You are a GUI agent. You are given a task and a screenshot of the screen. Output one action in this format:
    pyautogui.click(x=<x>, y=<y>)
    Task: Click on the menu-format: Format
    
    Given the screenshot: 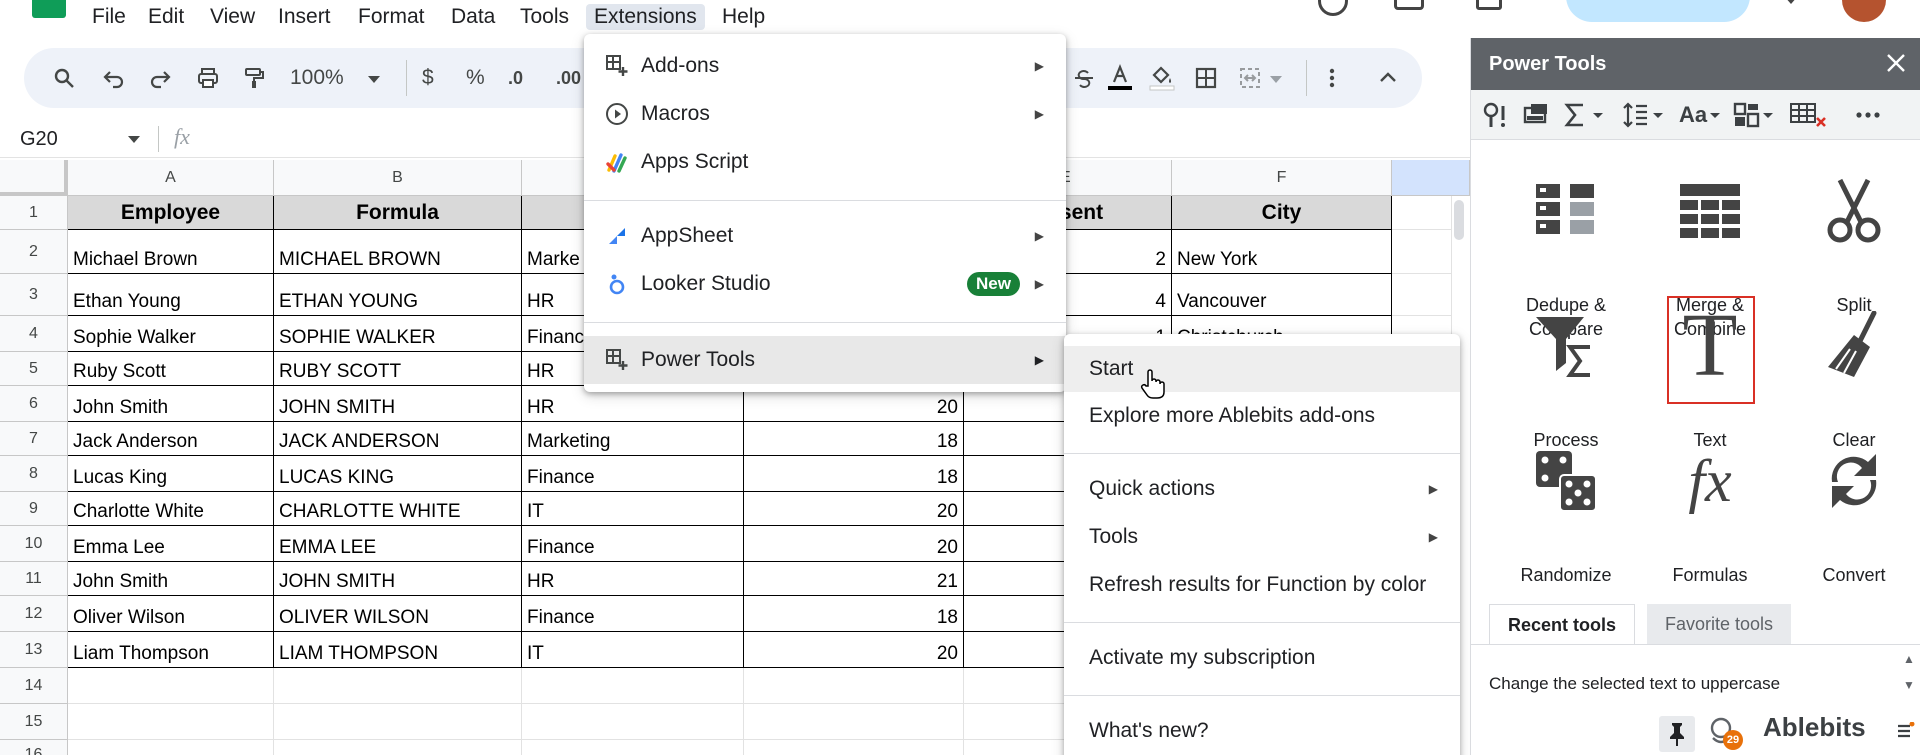 What is the action you would take?
    pyautogui.click(x=391, y=17)
    